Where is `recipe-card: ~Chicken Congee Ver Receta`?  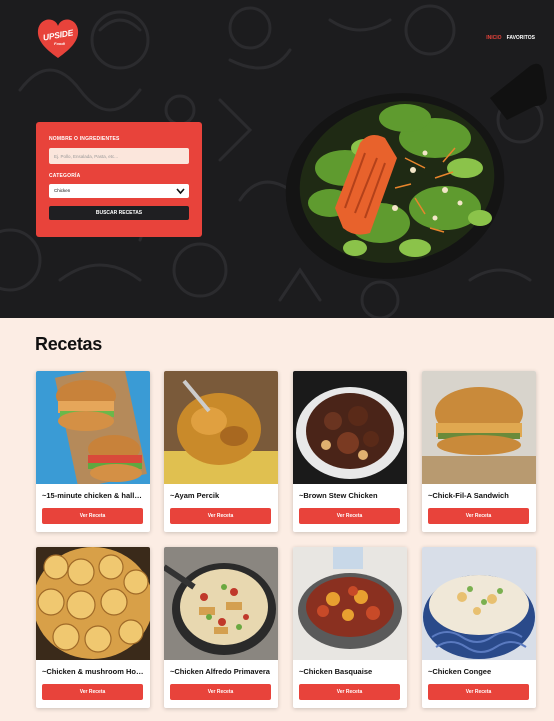
recipe-card: ~Chicken Congee Ver Receta is located at coordinates (479, 627).